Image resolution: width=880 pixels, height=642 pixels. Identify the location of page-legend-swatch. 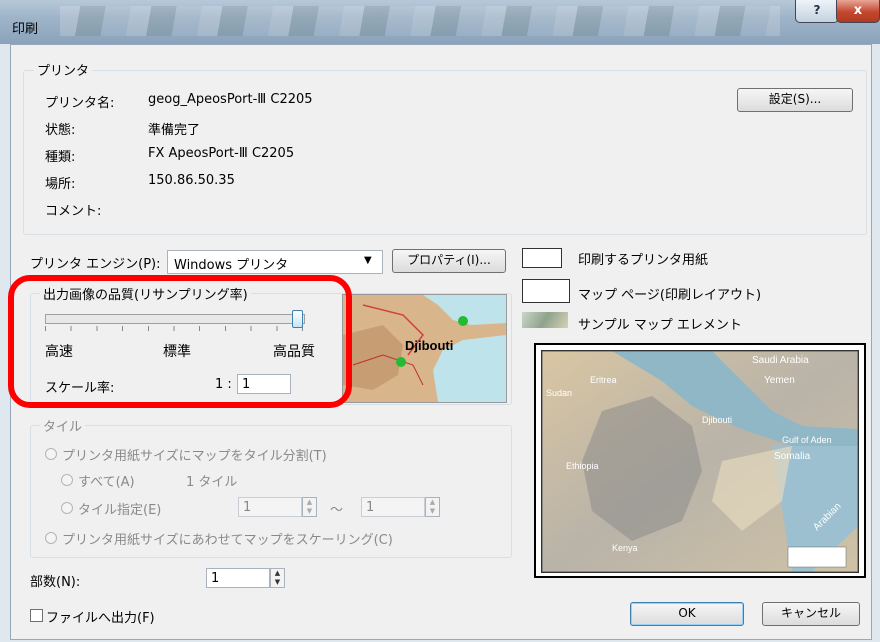
(546, 291).